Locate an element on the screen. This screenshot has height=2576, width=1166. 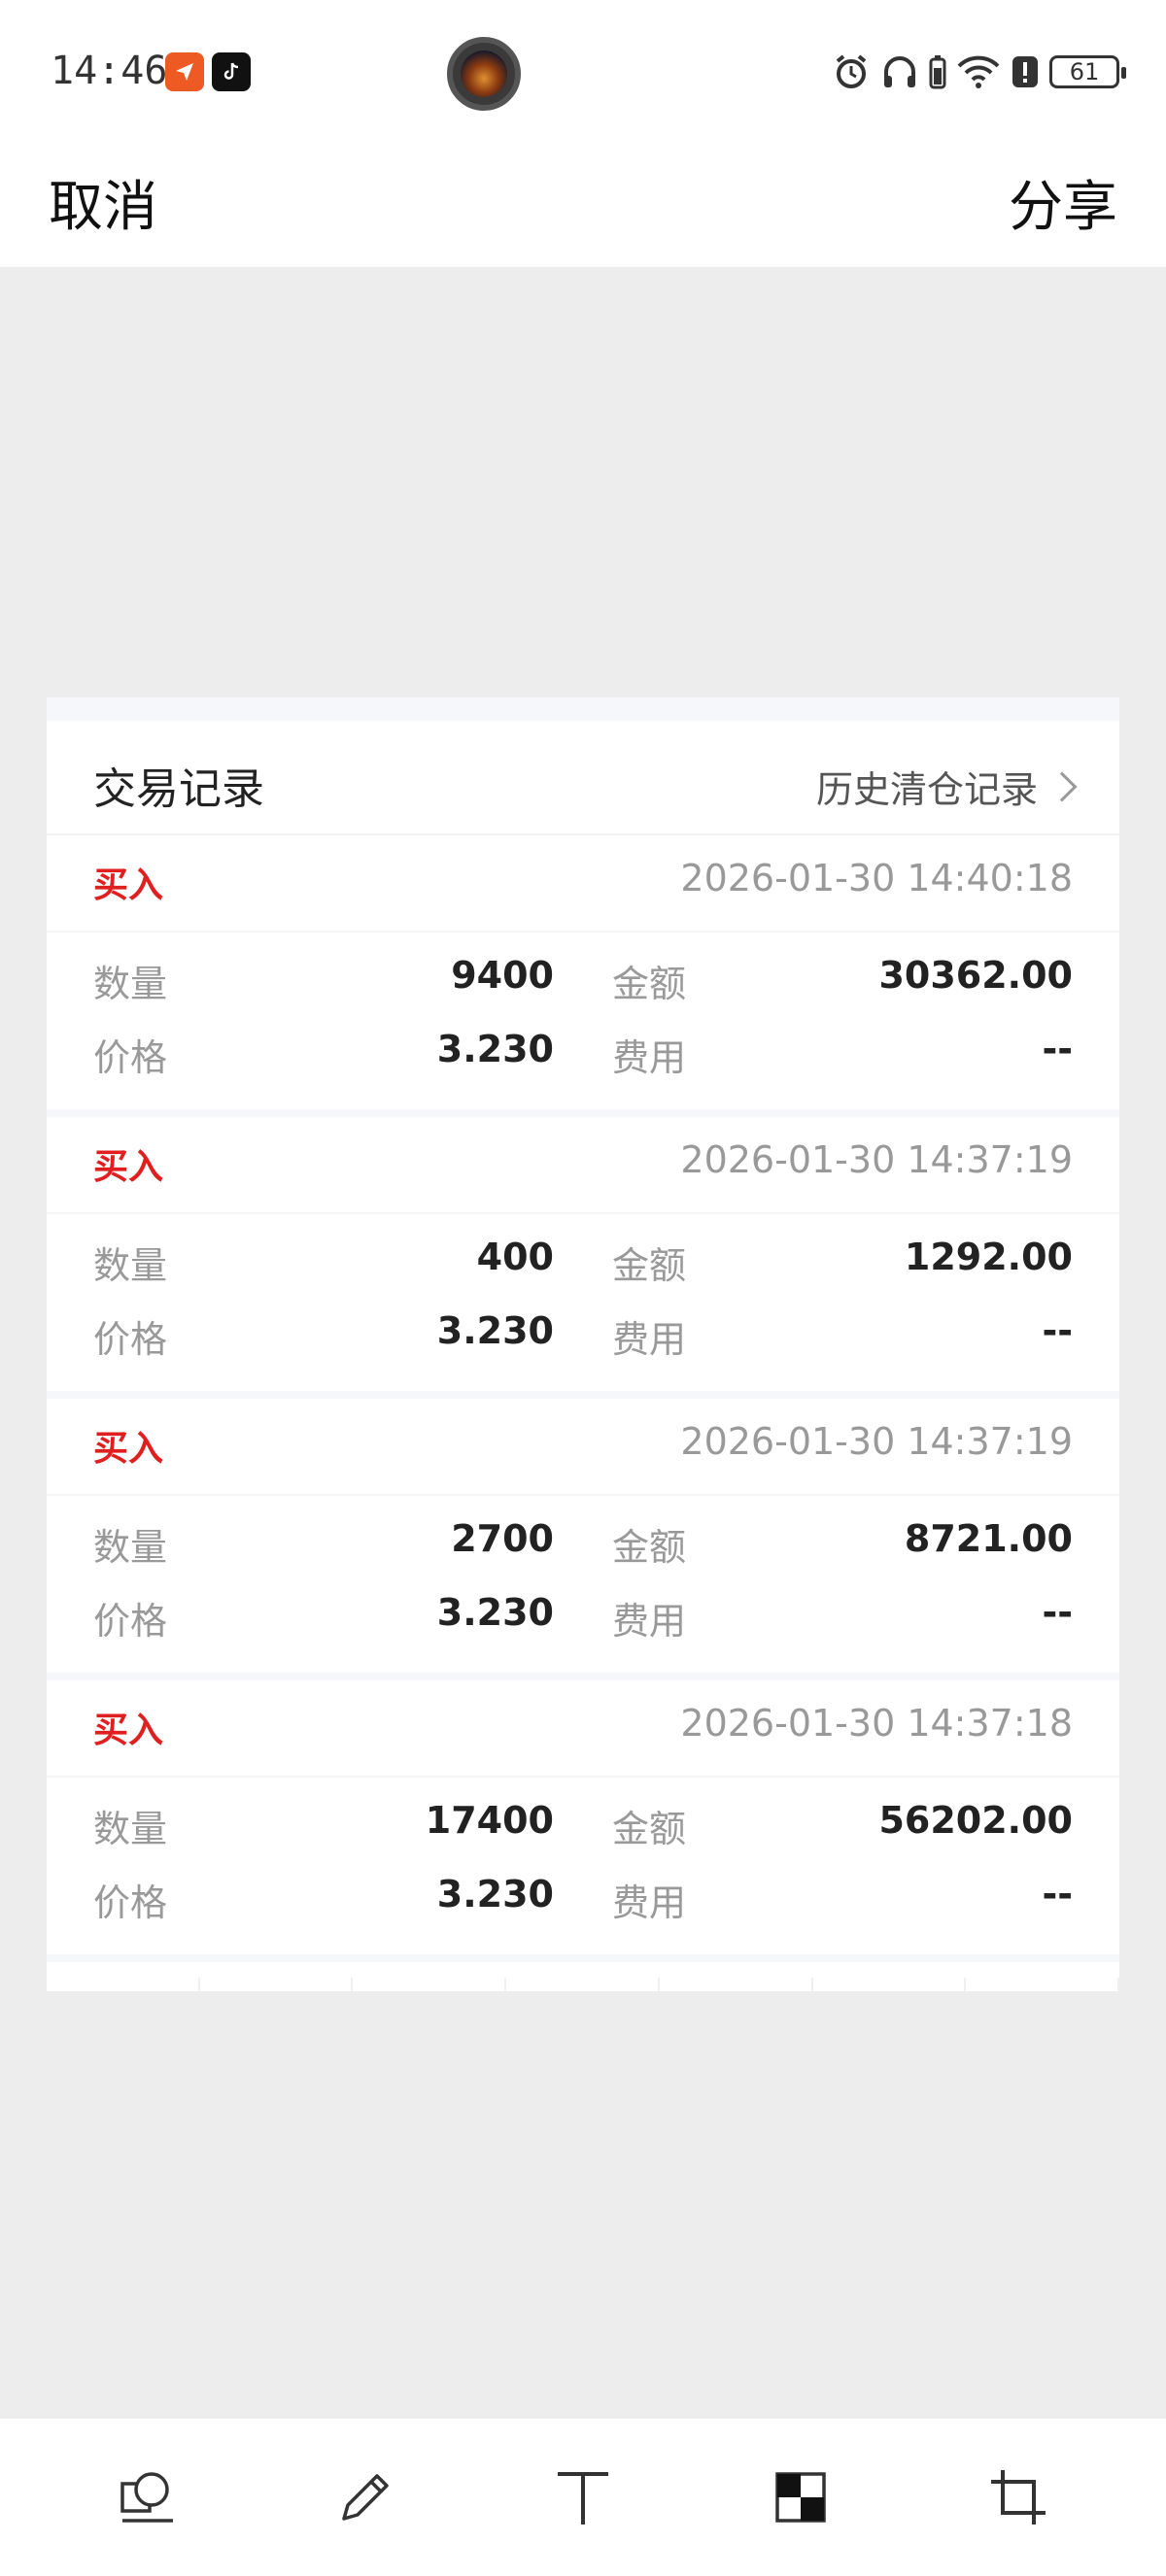
pencil-icon is located at coordinates (365, 2497).